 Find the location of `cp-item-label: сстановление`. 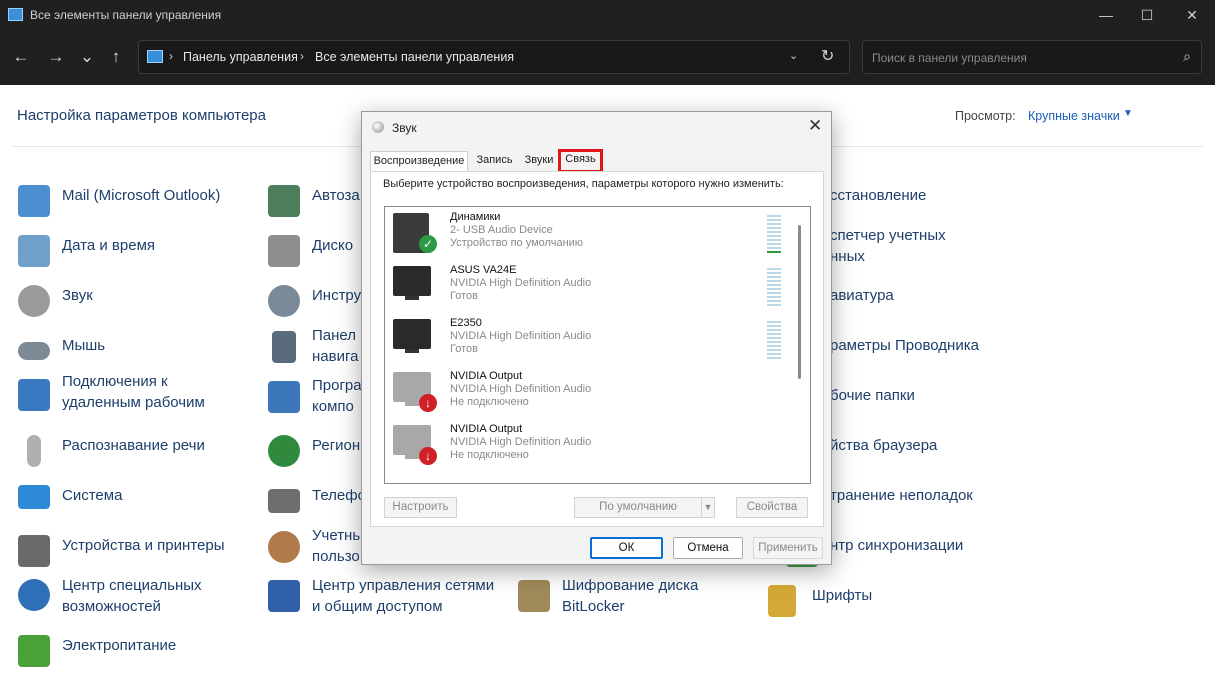

cp-item-label: сстановление is located at coordinates (878, 195).